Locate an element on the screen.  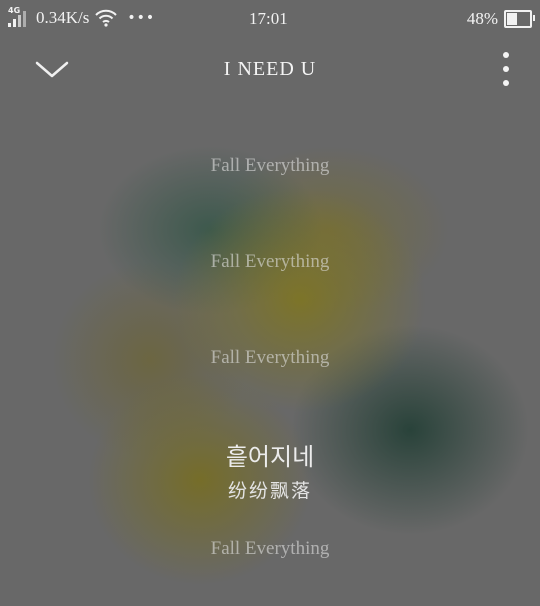
current-lyric: 흩어지네 纷纷飘落 is located at coordinates (270, 470).